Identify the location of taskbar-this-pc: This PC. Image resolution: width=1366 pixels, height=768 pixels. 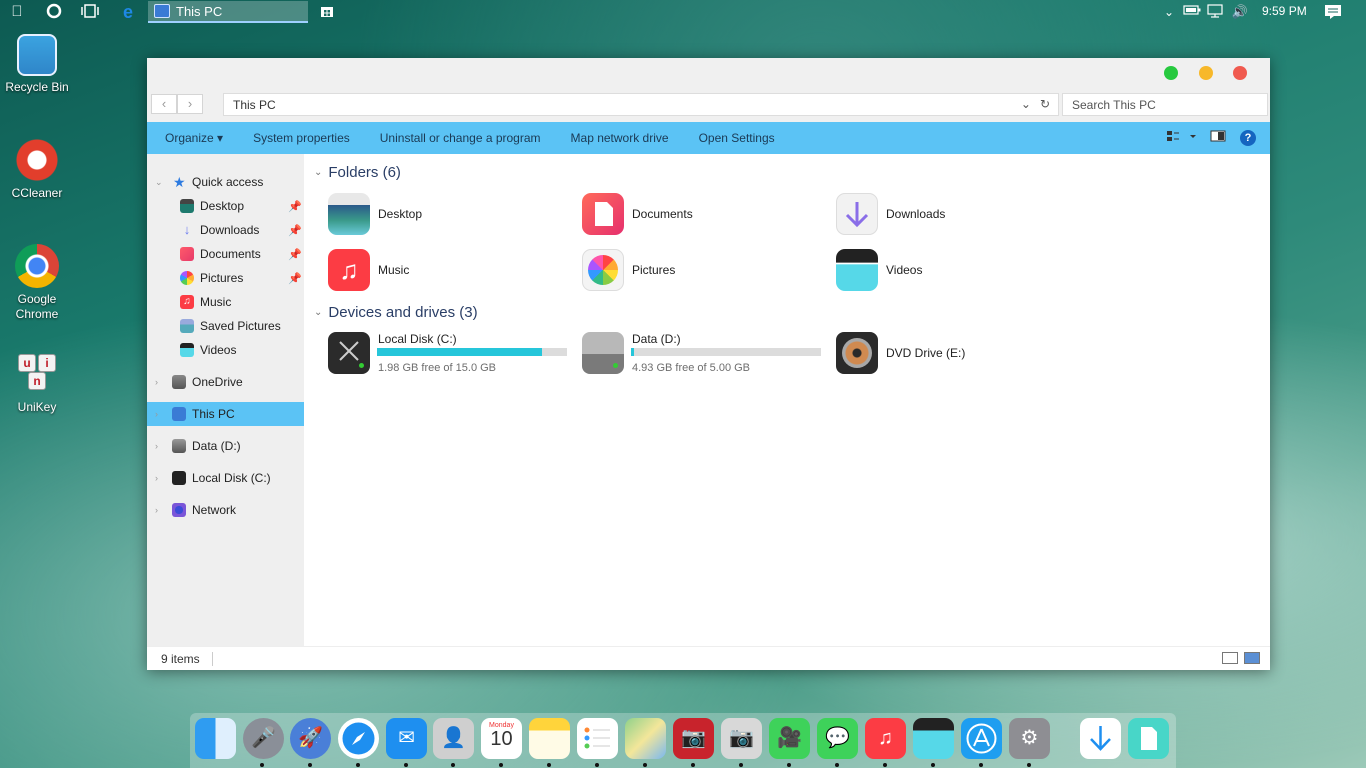
(228, 12).